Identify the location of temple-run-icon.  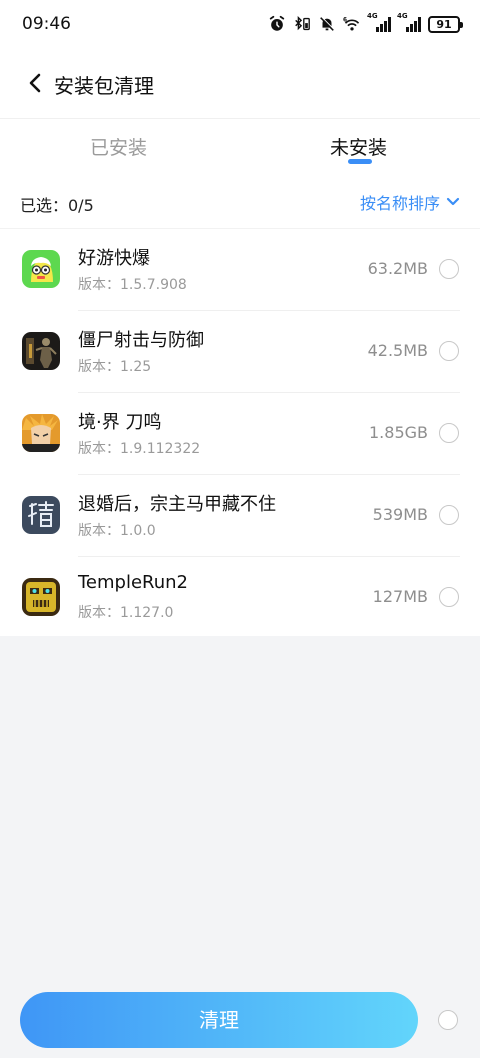
(41, 597).